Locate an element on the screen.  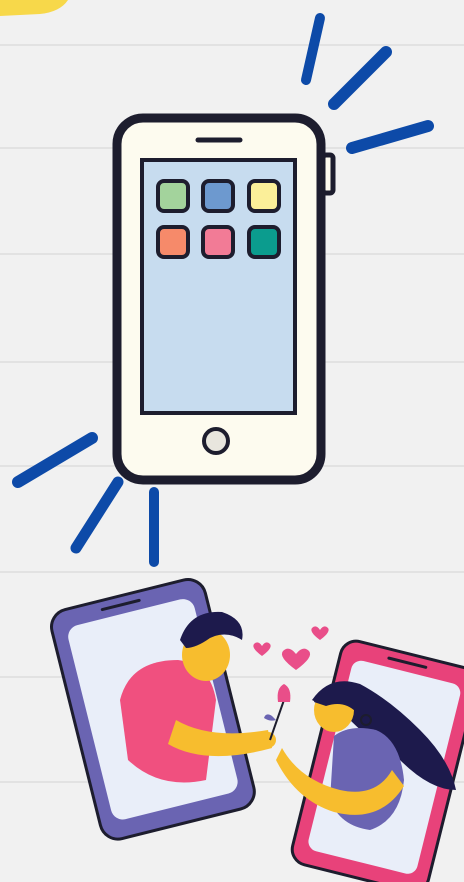
sticky-note is located at coordinates (34, 8).